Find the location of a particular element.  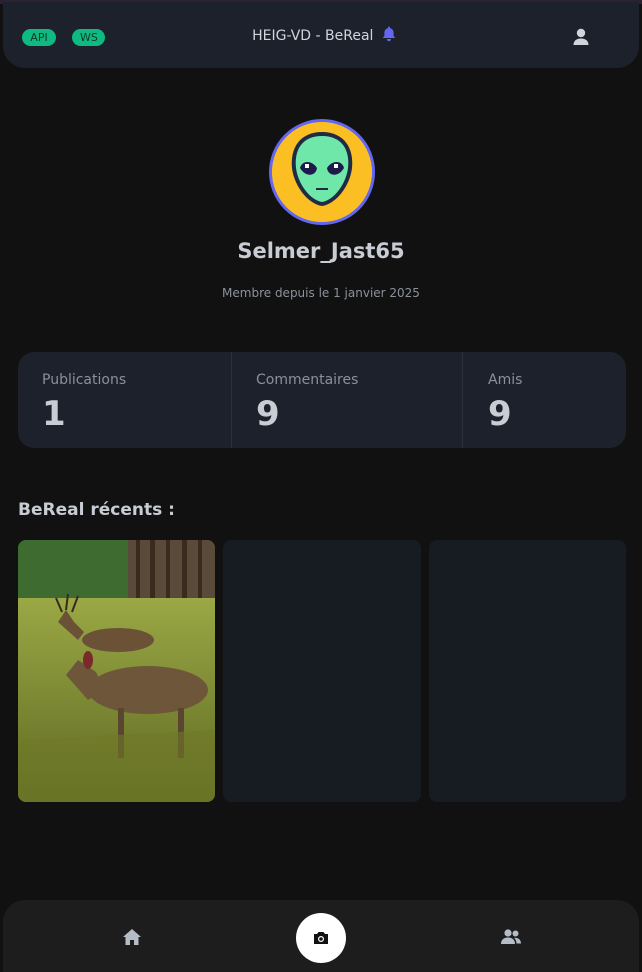

recent-bereal-title: BeReal récents : is located at coordinates (96, 510).